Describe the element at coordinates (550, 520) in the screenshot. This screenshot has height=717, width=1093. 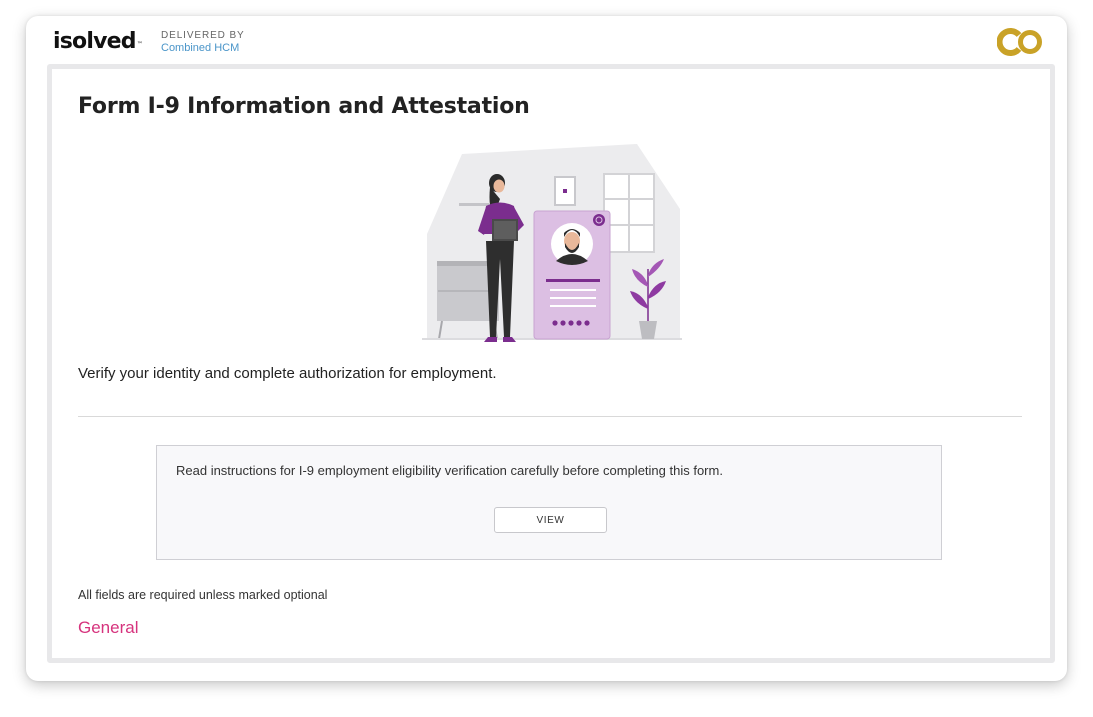
I see `view-instructions-button: VIEW` at that location.